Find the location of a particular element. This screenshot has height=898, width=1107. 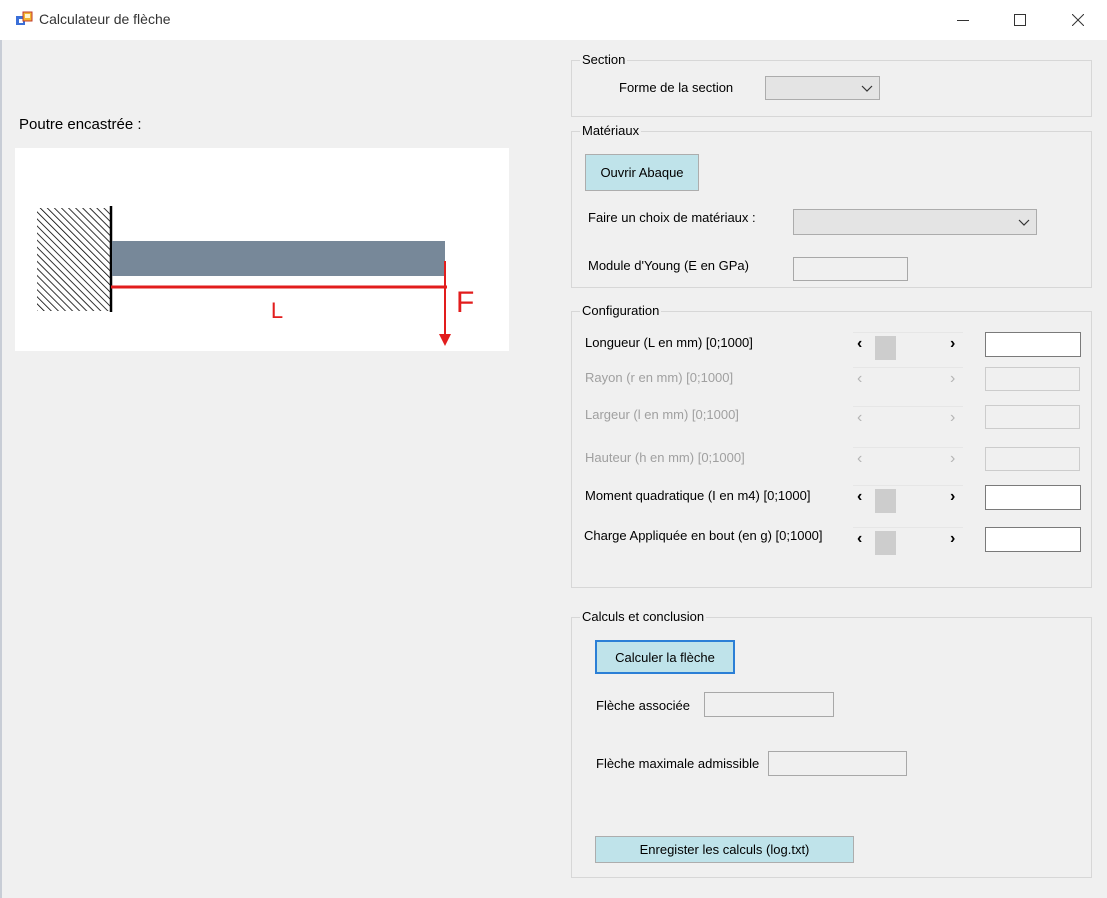

window-edge is located at coordinates (1, 469).